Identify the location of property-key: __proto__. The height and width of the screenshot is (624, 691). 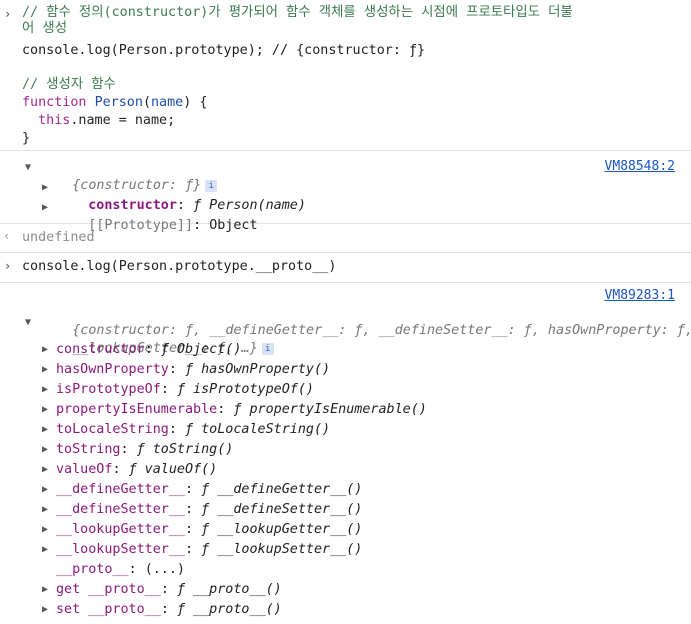
(92, 569).